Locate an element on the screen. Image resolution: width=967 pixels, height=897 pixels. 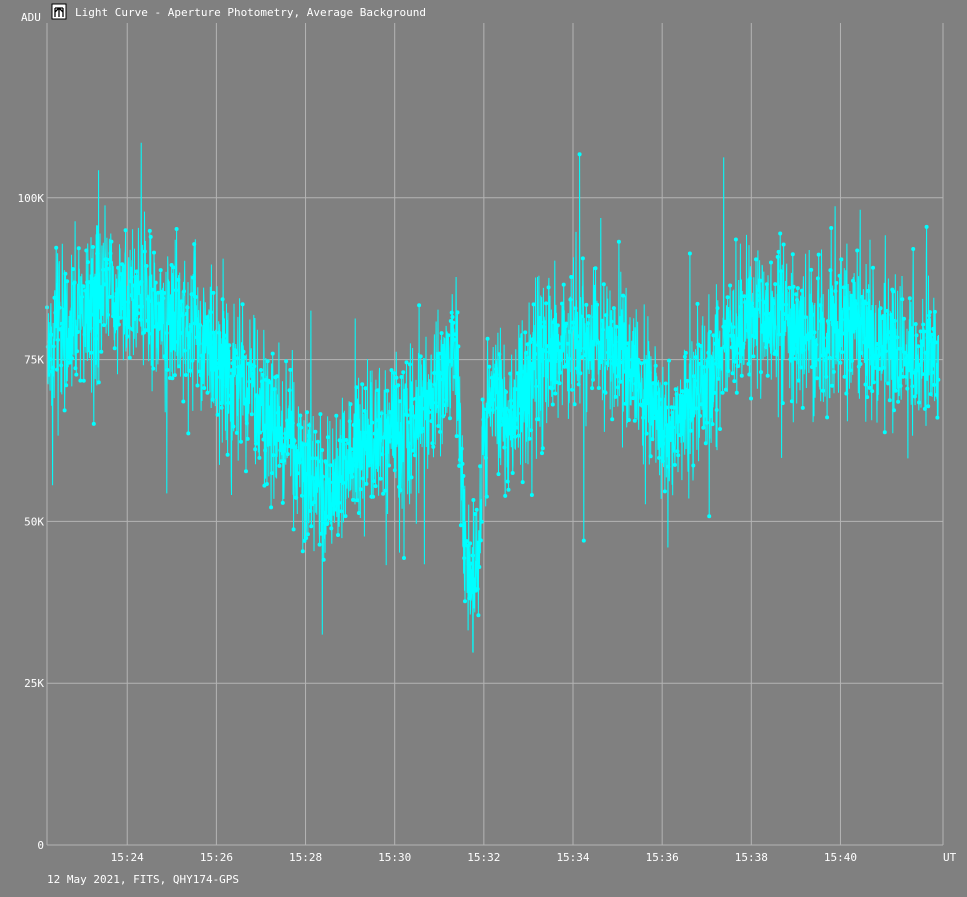
app-logo-icon is located at coordinates (59, 11).